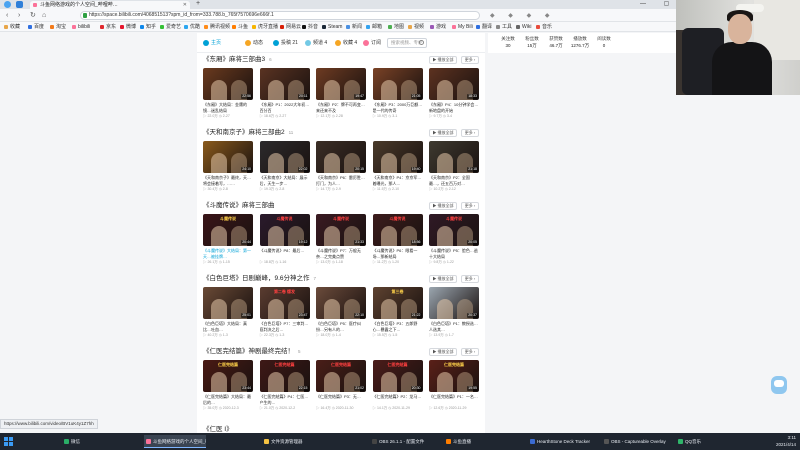 Image resolution: width=800 pixels, height=450 pixels. What do you see at coordinates (192, 27) in the screenshot?
I see `bookmark-item: 优酷` at bounding box center [192, 27].